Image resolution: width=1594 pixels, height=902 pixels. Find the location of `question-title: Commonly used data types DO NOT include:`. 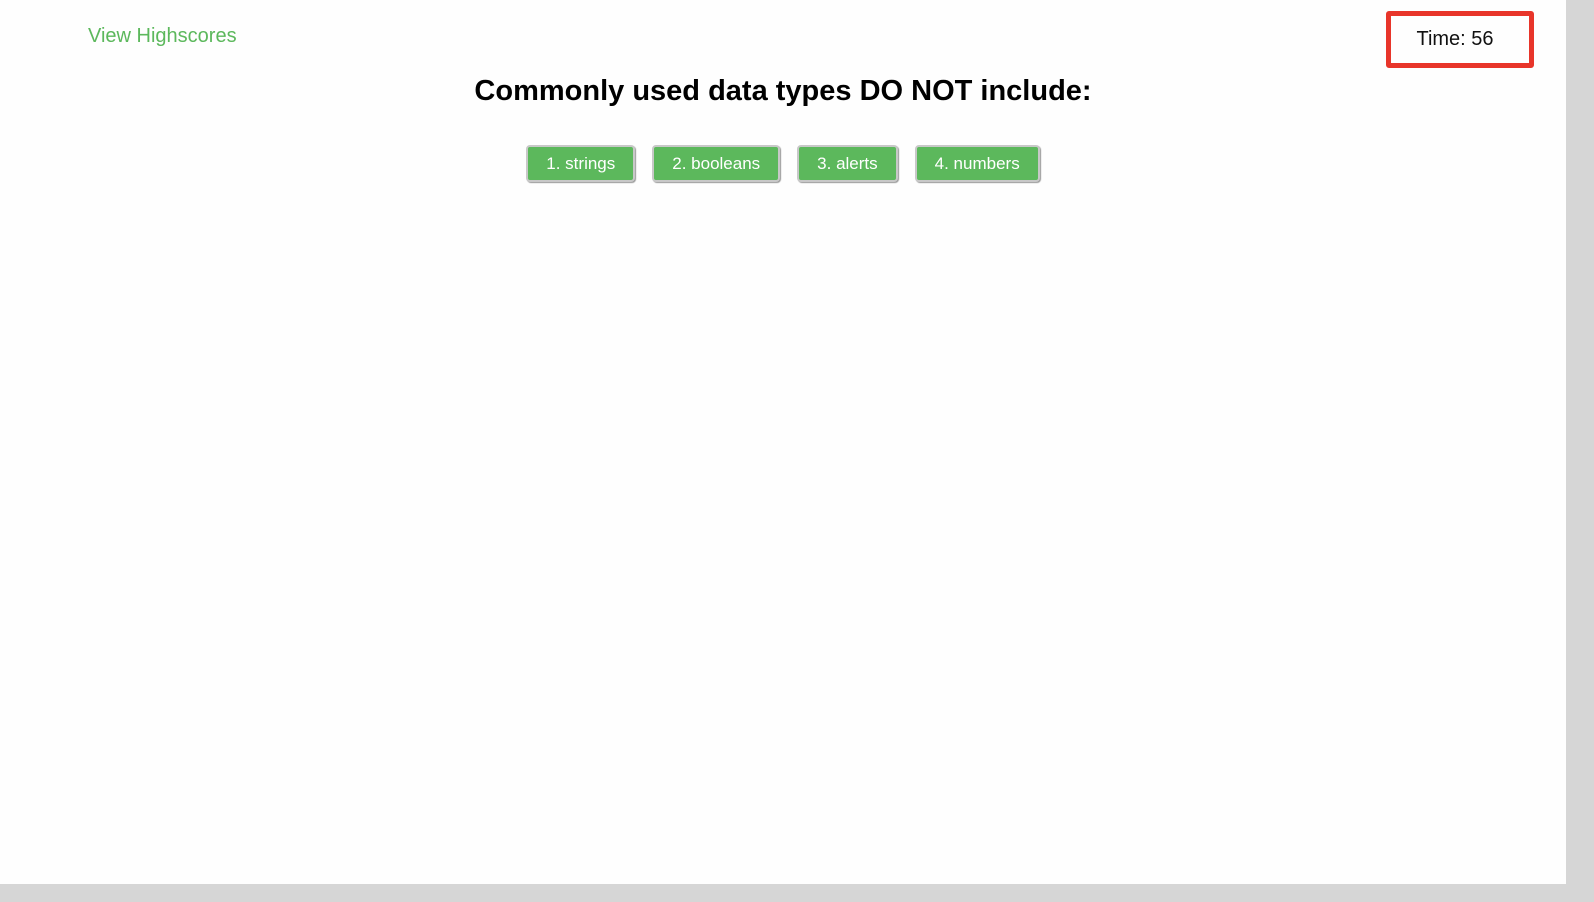

question-title: Commonly used data types DO NOT include: is located at coordinates (783, 91).